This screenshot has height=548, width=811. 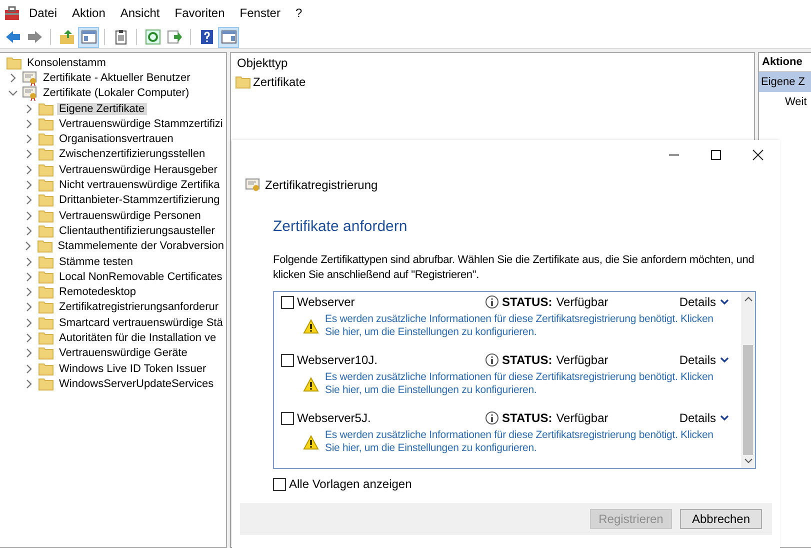 What do you see at coordinates (139, 185) in the screenshot?
I see `tree-item: Nicht vertrauenswürdige Zertifika` at bounding box center [139, 185].